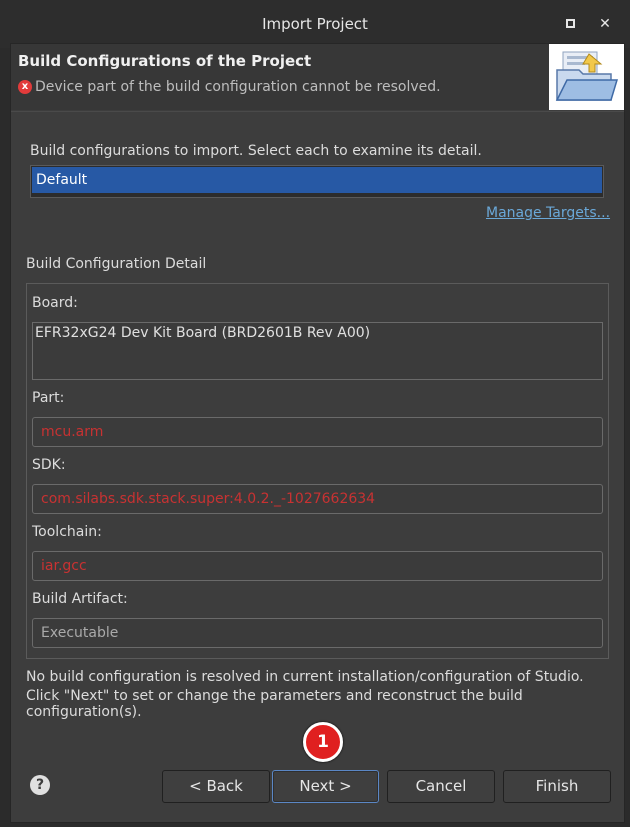  Describe the element at coordinates (116, 264) in the screenshot. I see `detail-group-label: Build Configuration Detail` at that location.